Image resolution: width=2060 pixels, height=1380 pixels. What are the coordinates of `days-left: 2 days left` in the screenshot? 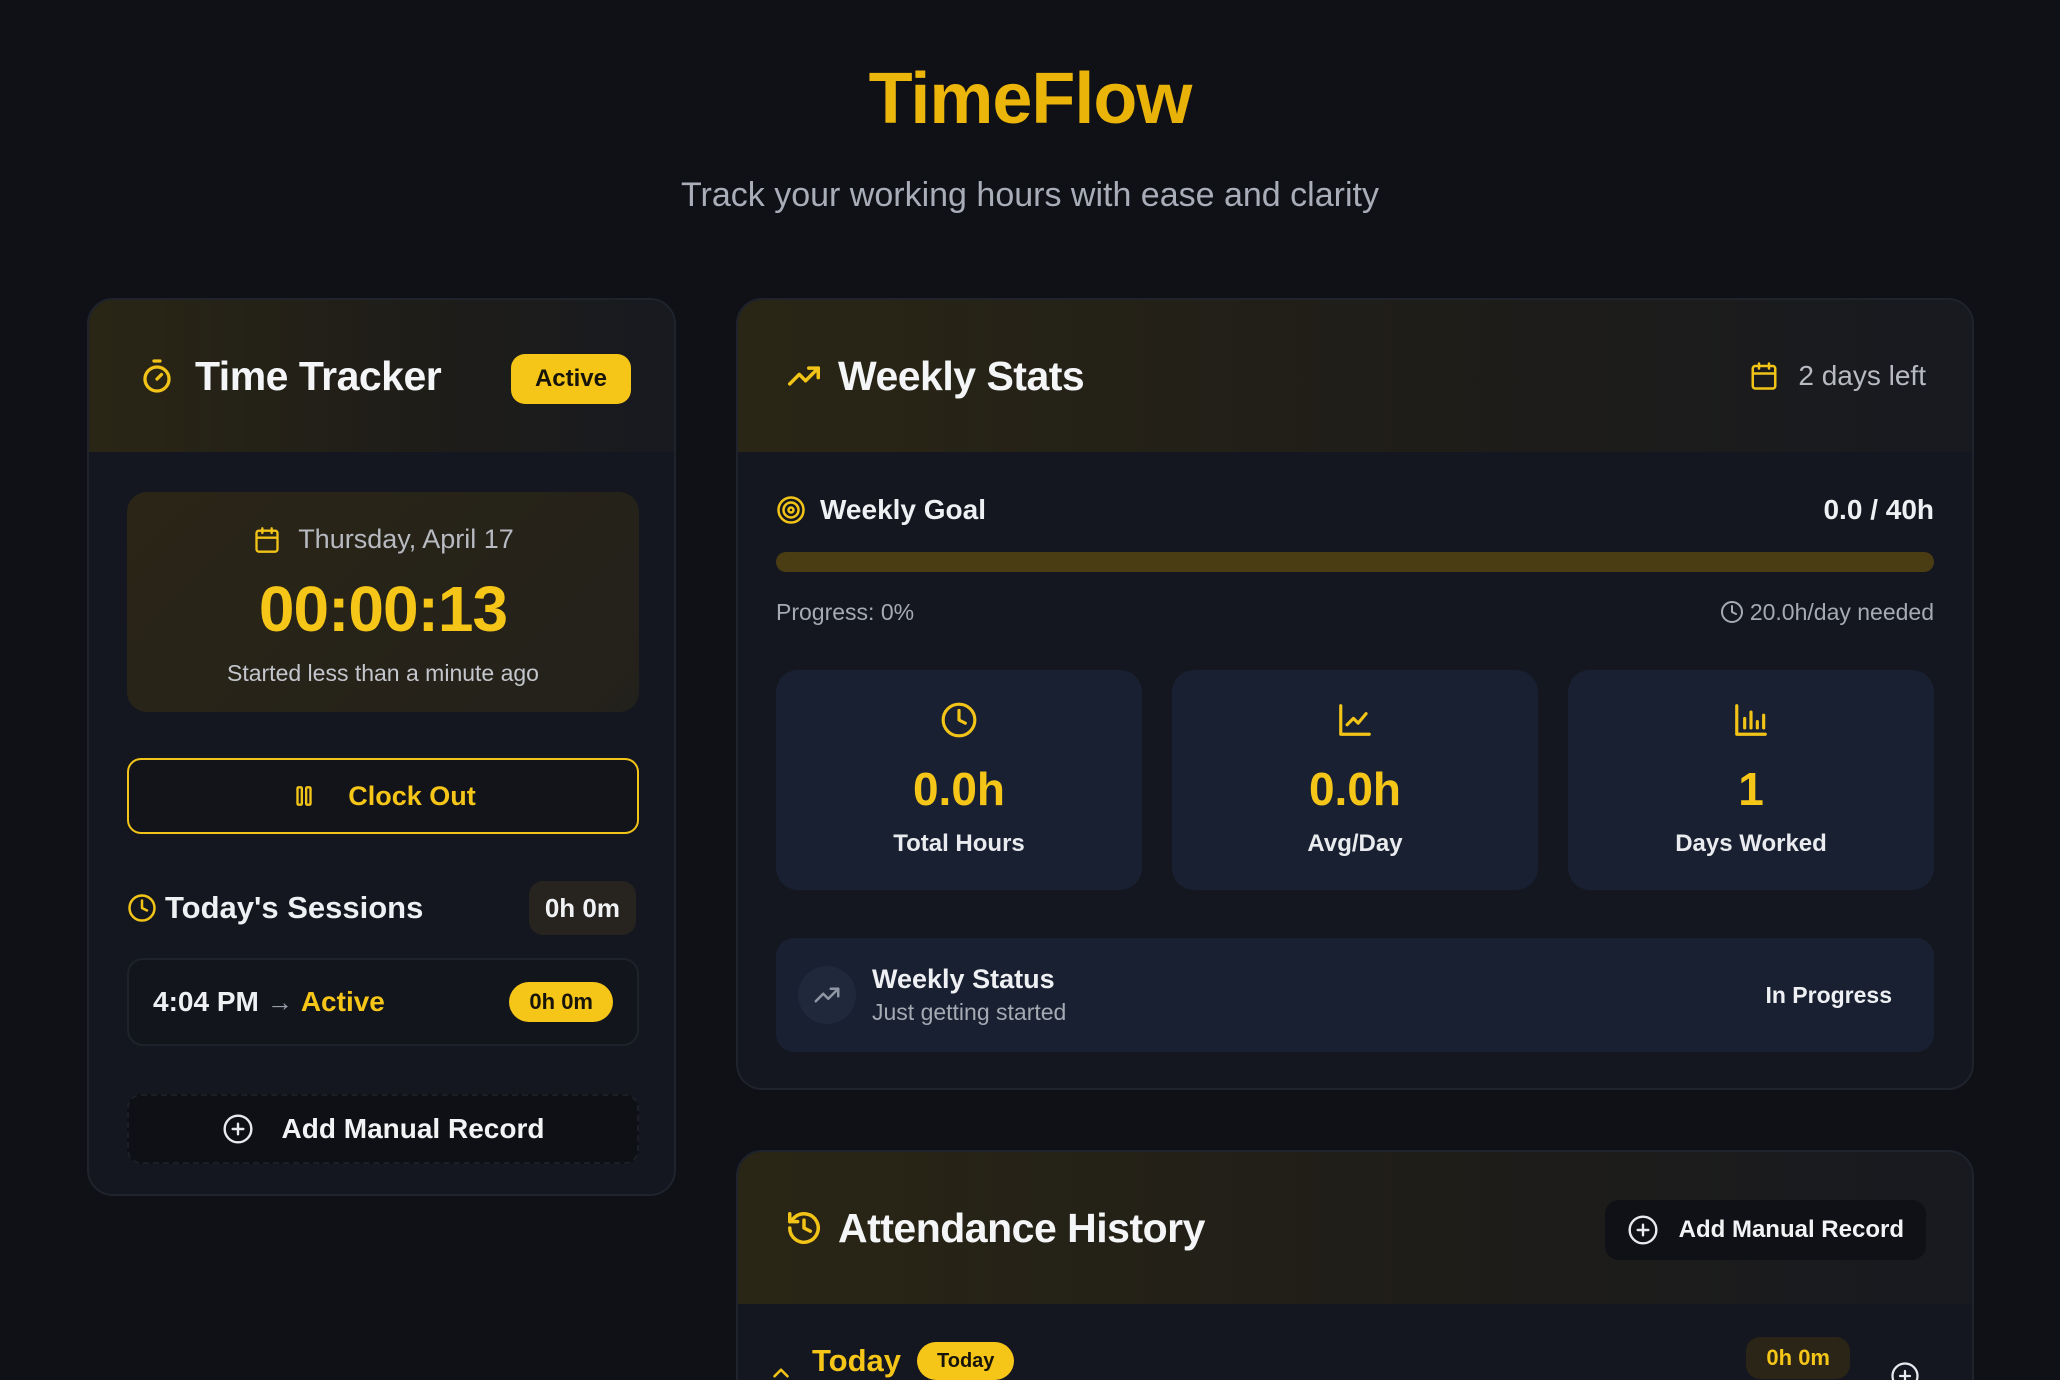 It's located at (1835, 376).